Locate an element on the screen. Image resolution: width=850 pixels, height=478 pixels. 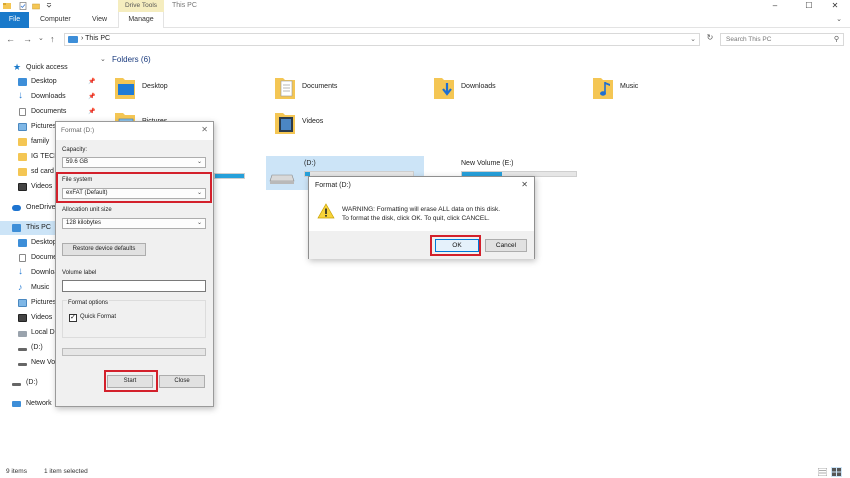
quick-format-label: Quick Format is located at coordinates (98, 317).